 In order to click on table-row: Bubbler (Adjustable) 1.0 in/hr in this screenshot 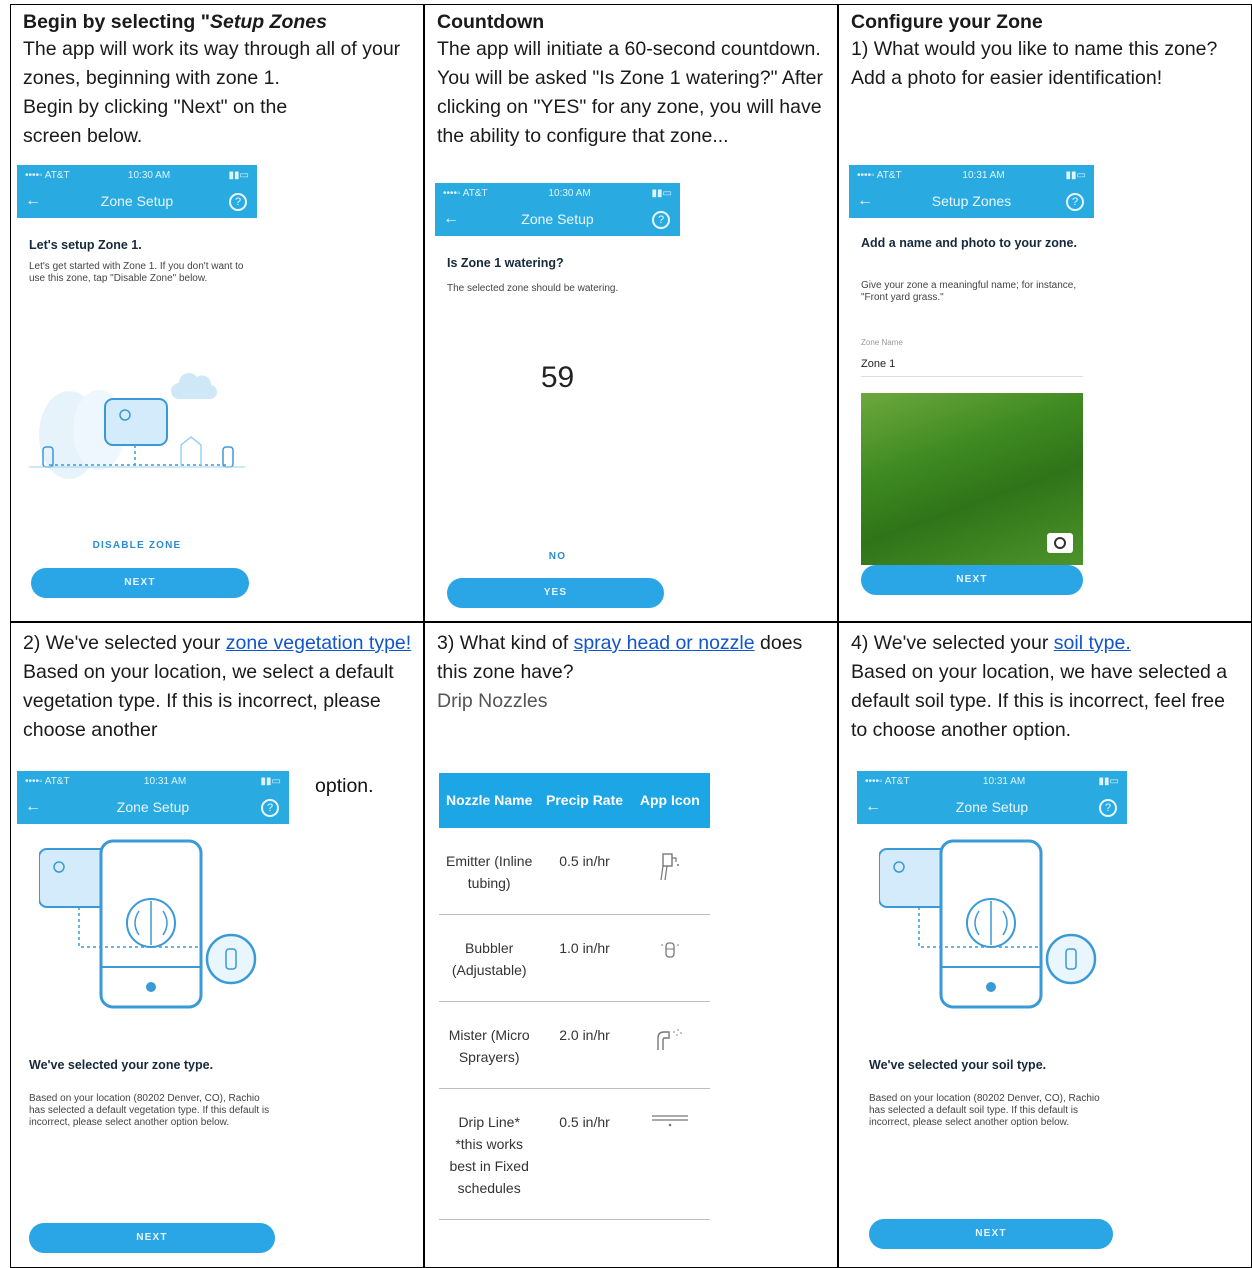, I will do `click(574, 958)`.